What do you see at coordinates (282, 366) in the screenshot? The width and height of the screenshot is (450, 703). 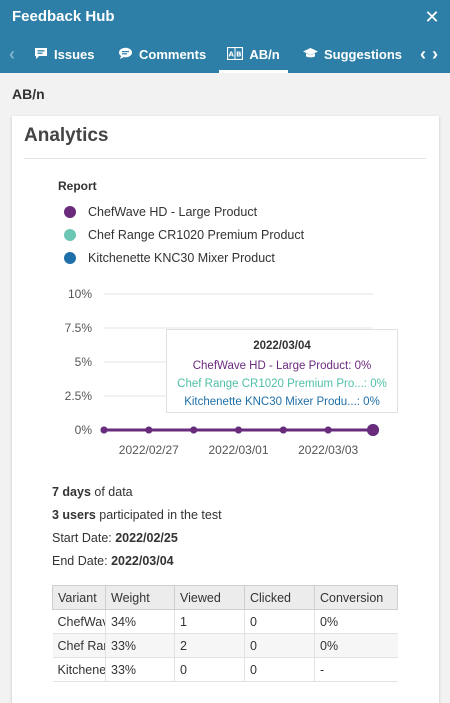 I see `tooltip-line: ChefWave HD - Large Product: 0%` at bounding box center [282, 366].